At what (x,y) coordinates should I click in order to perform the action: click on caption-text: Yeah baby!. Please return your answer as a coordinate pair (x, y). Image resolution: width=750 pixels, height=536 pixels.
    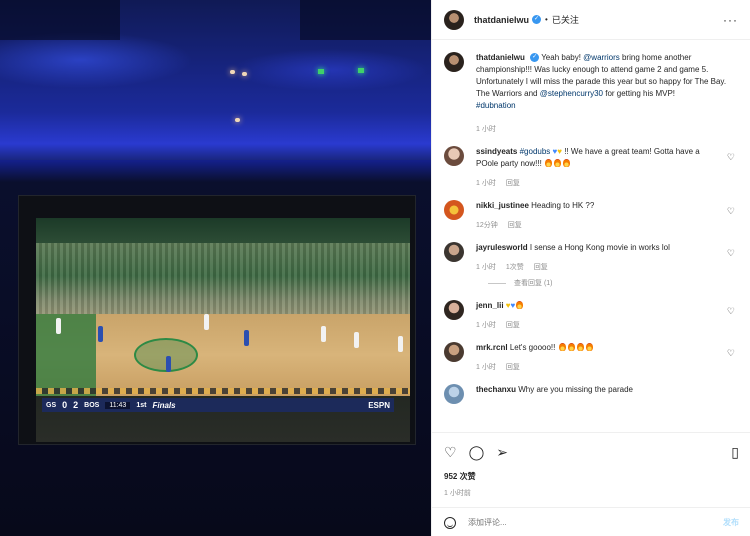
    Looking at the image, I should click on (562, 57).